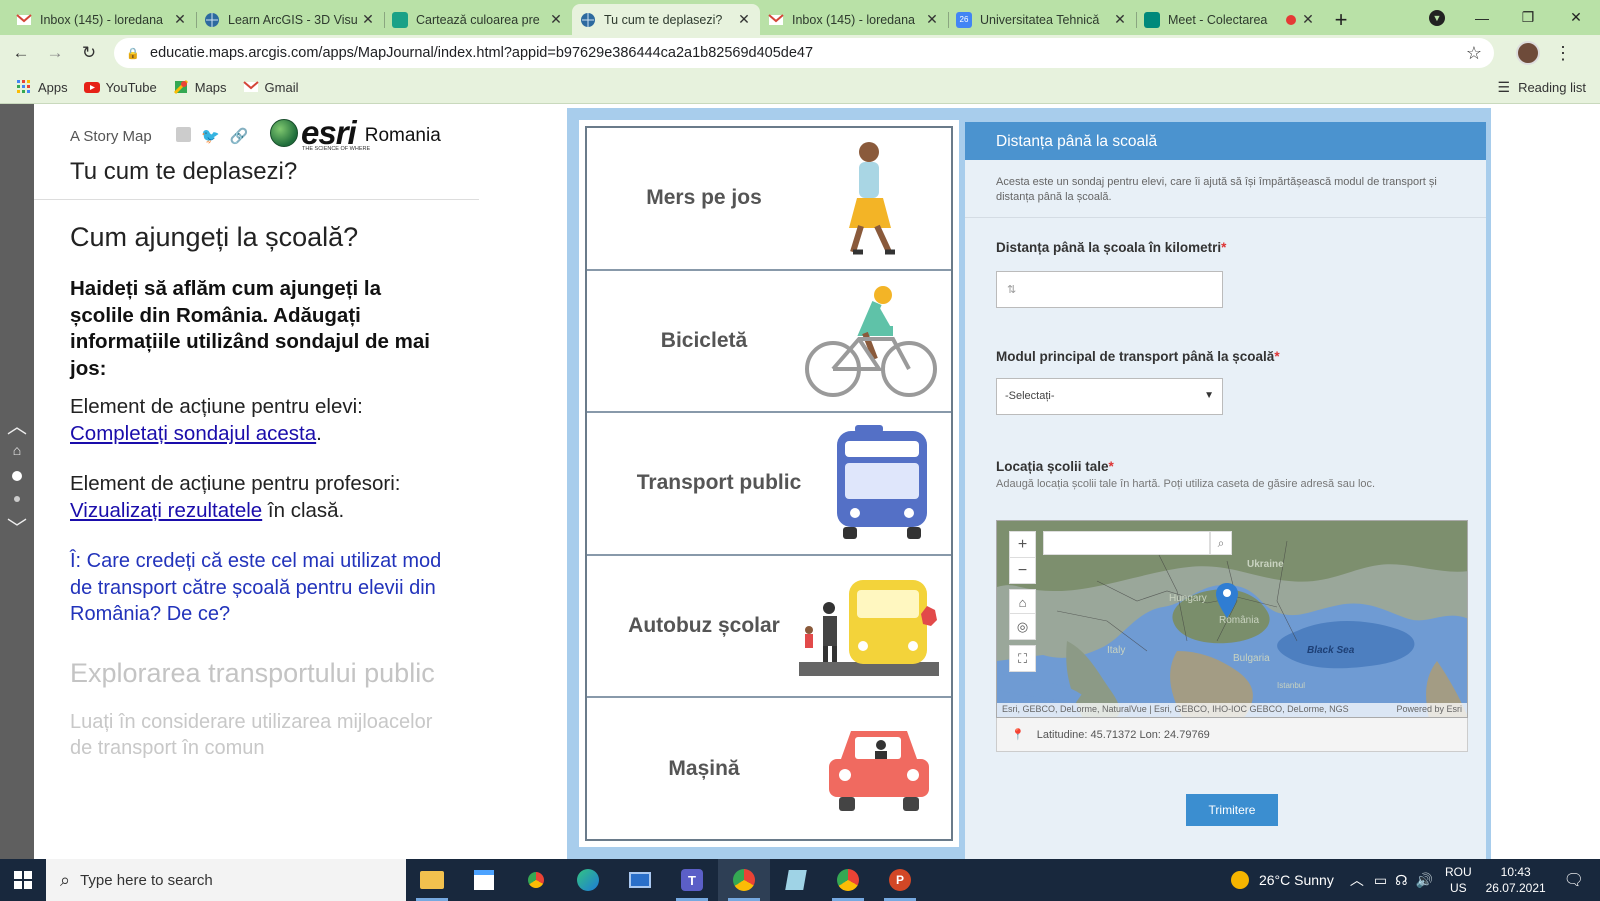 The width and height of the screenshot is (1600, 901). I want to click on forward-arrow-icon: →, so click(55, 53).